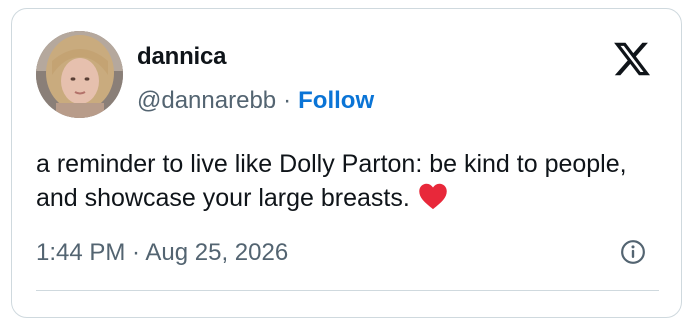 The image size is (689, 318). Describe the element at coordinates (632, 59) in the screenshot. I see `x-logo-icon` at that location.